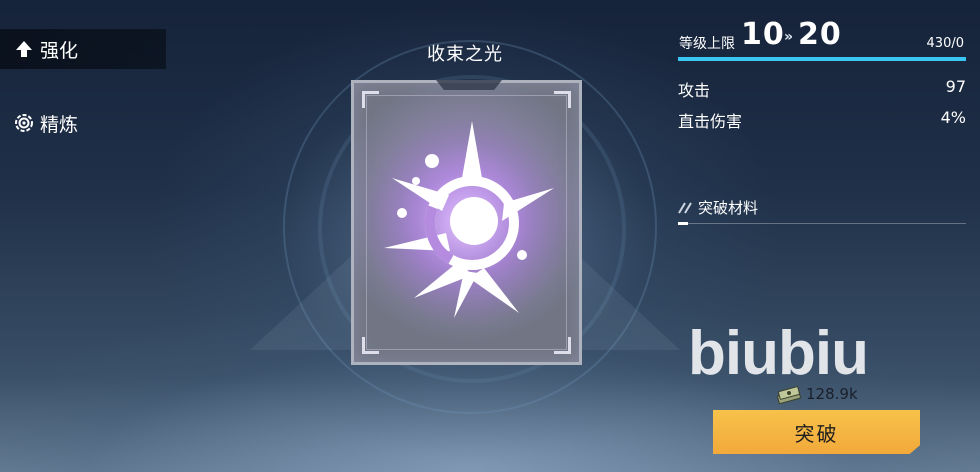 The image size is (980, 472). What do you see at coordinates (24, 49) in the screenshot?
I see `up-arrow-icon` at bounding box center [24, 49].